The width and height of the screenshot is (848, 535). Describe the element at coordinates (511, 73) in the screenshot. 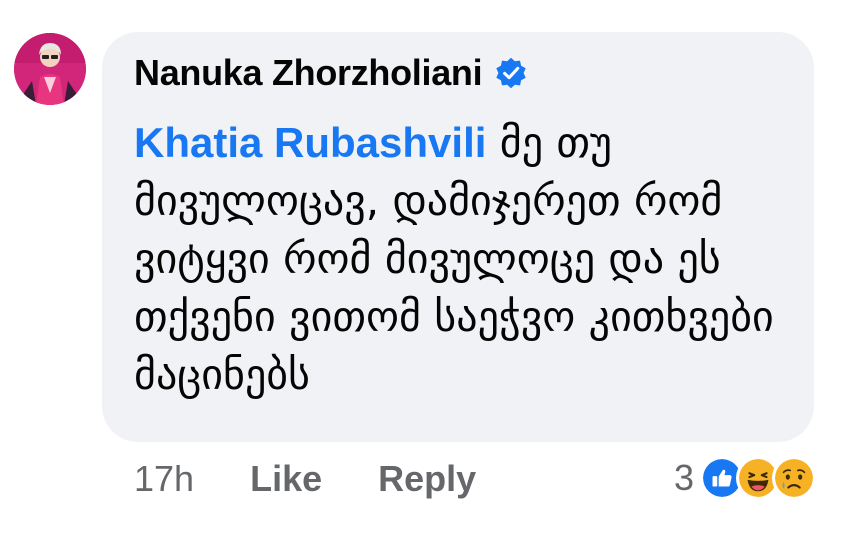

I see `verified-badge-icon` at that location.